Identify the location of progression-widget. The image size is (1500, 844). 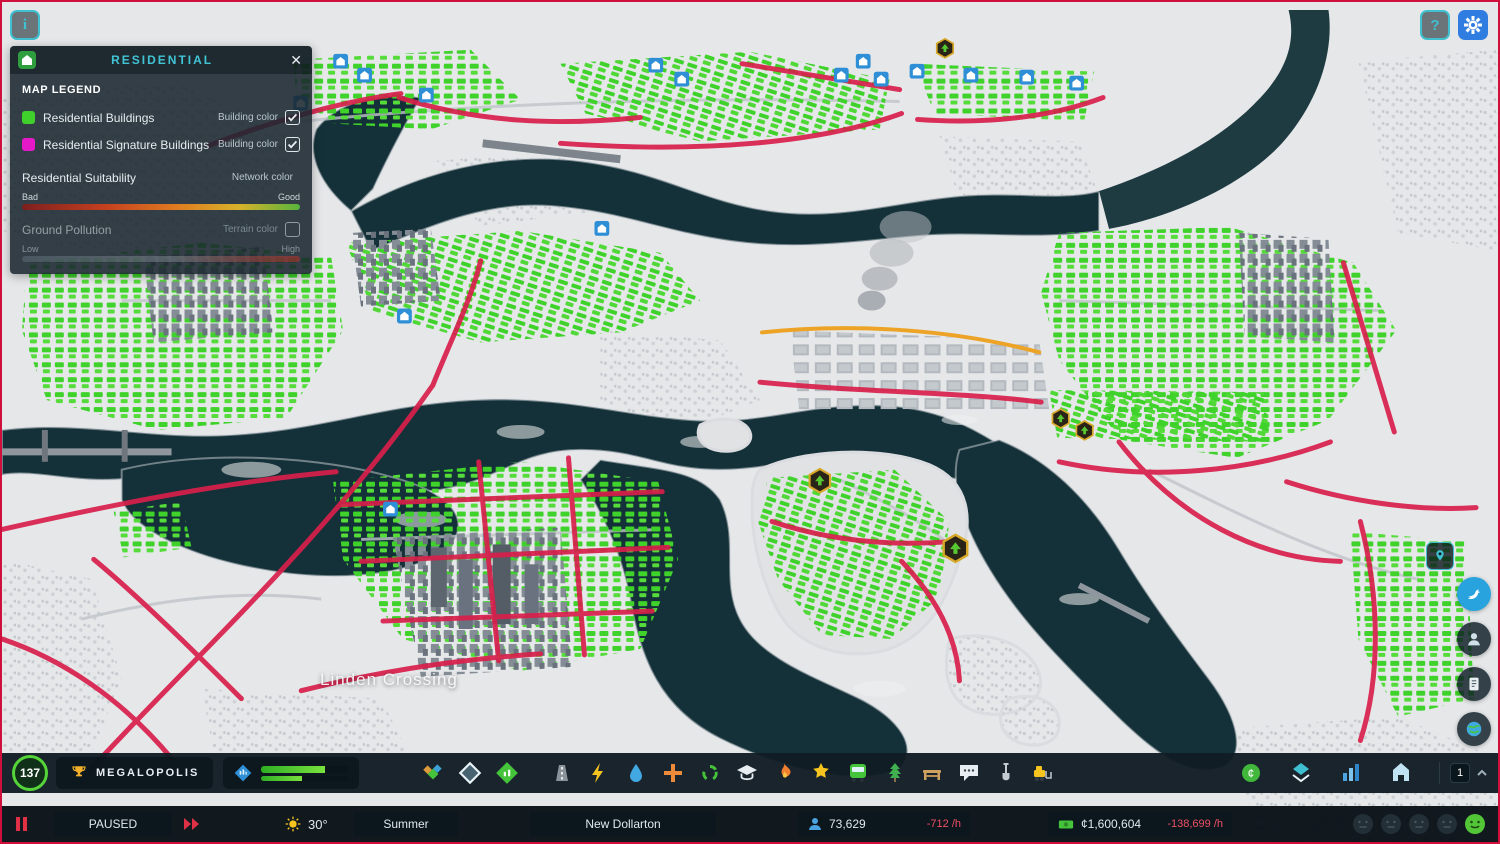
(291, 773).